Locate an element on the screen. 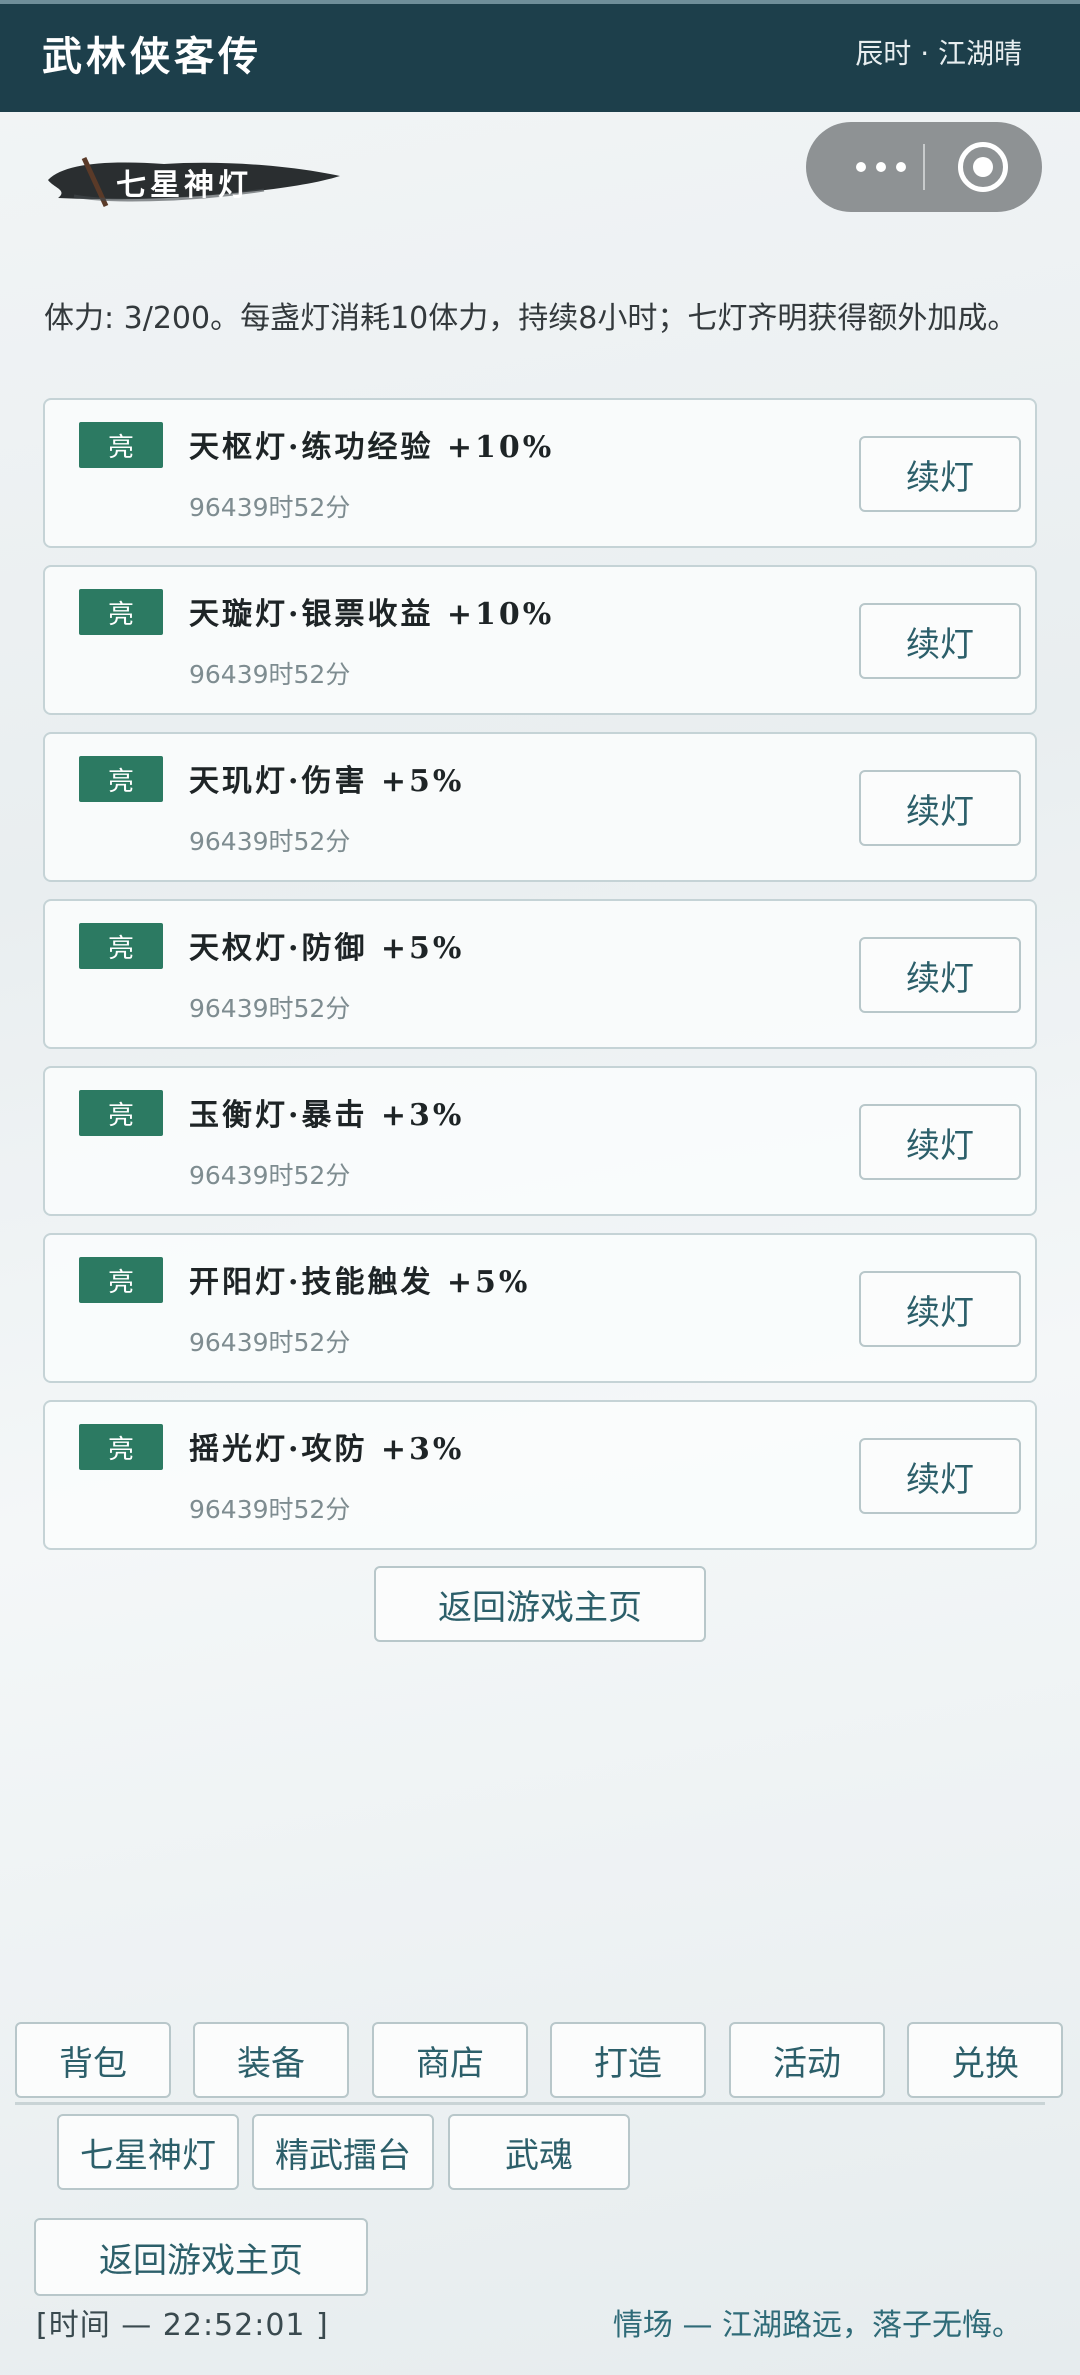  stamina-intro: 体力: 3/200。每盏灯消耗10体力，持续8小时；七灯齐明获得额外加成。 is located at coordinates (531, 318).